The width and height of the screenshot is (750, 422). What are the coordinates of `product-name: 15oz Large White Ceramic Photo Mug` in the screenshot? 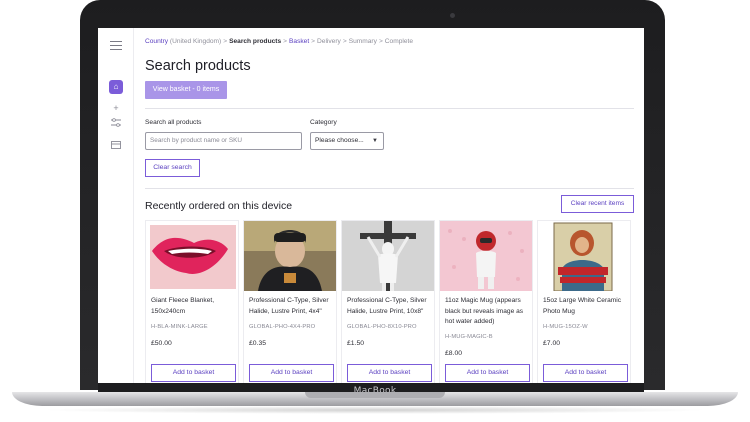 It's located at (586, 306).